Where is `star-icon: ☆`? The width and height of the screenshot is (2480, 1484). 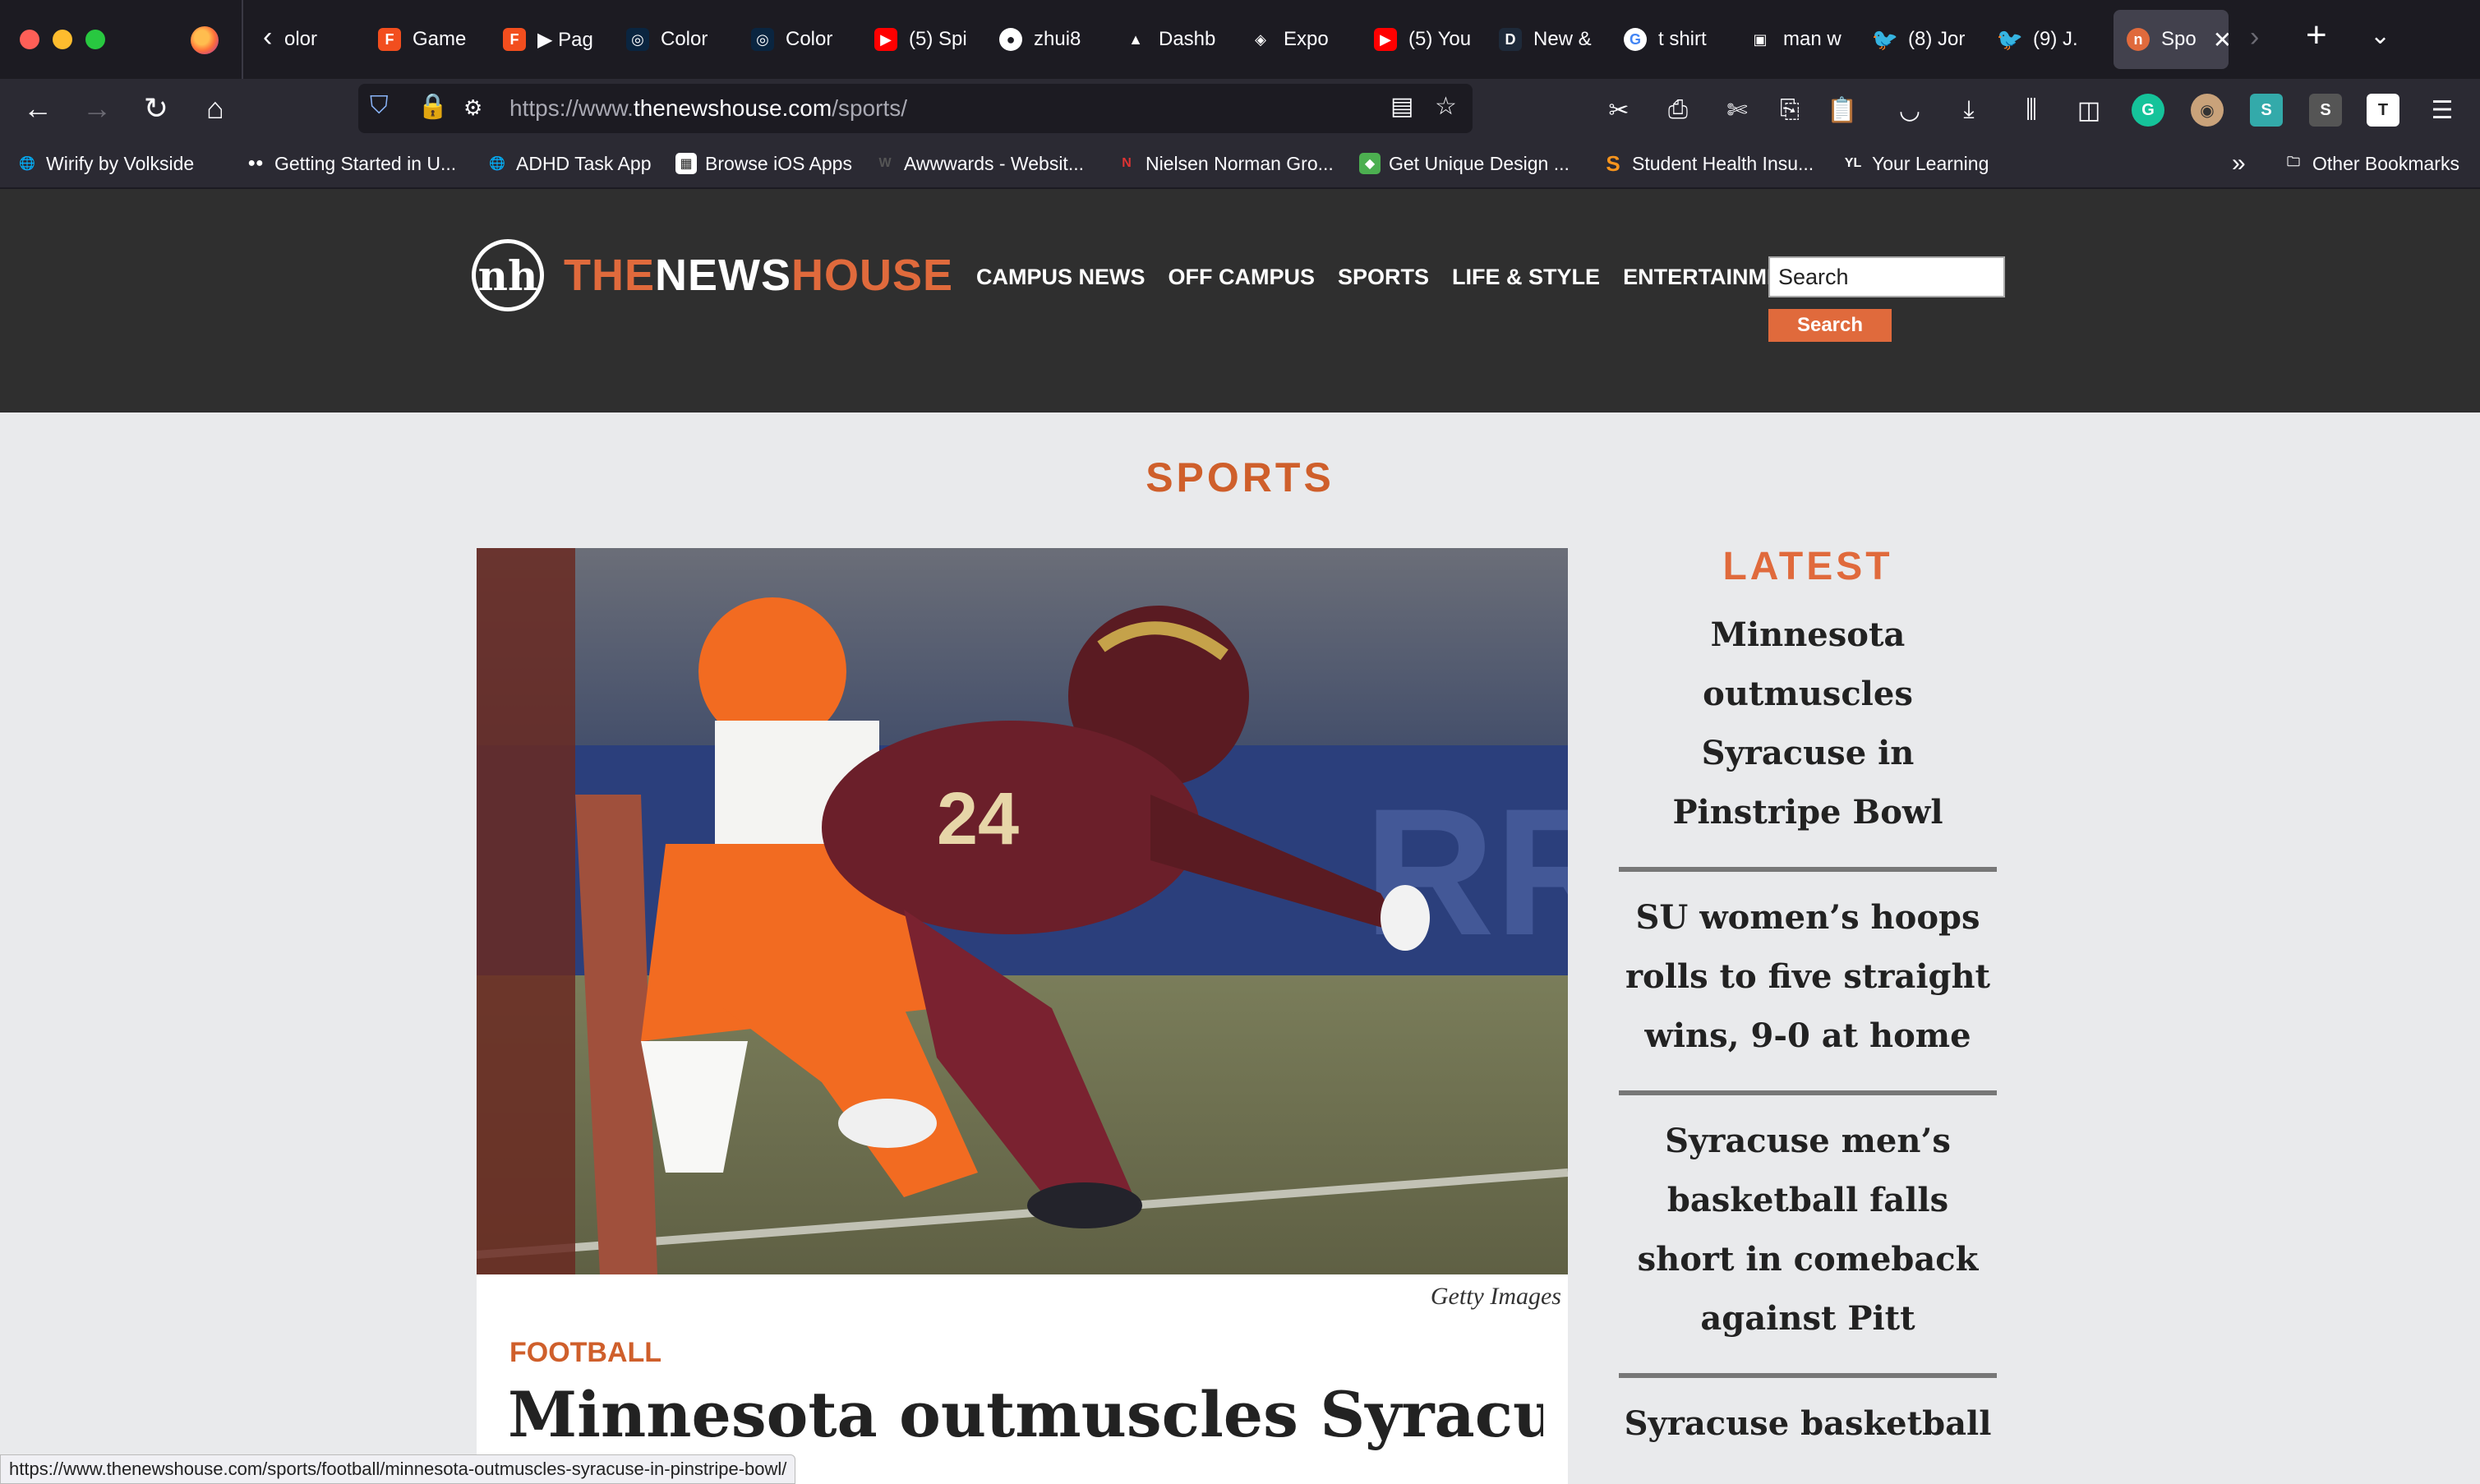 star-icon: ☆ is located at coordinates (1446, 107).